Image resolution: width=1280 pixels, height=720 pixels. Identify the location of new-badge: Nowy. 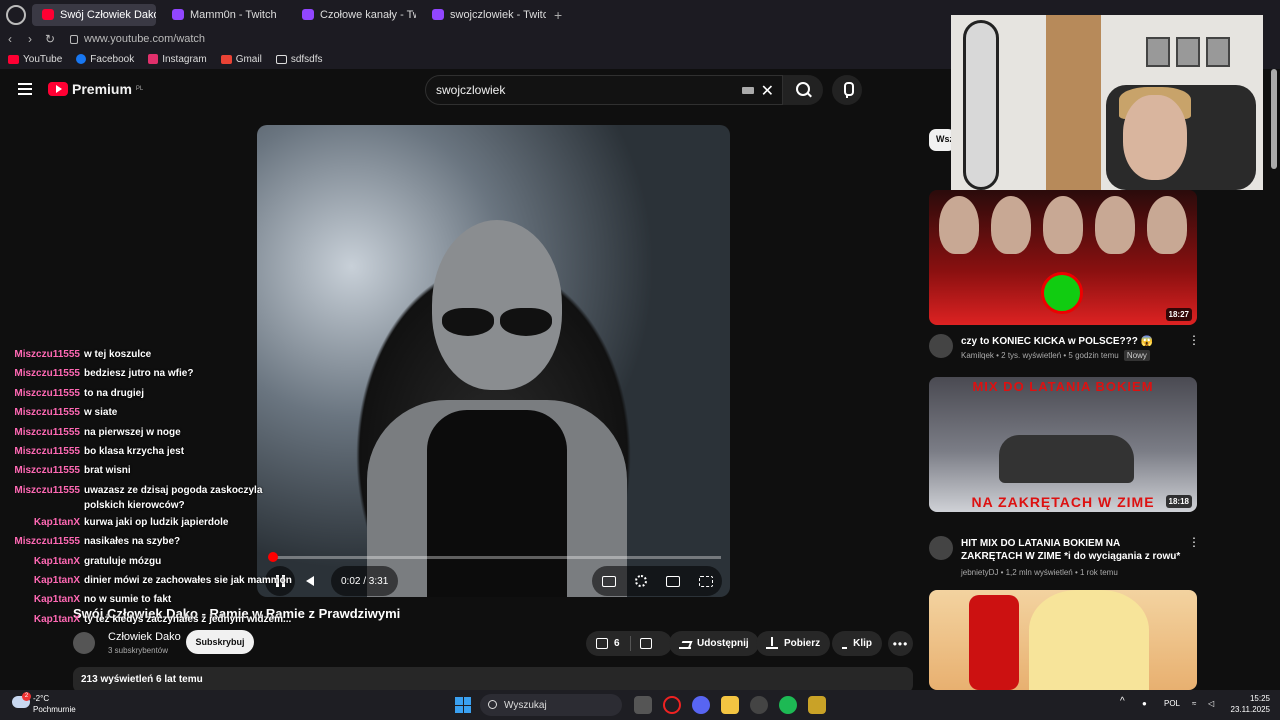
(1136, 355).